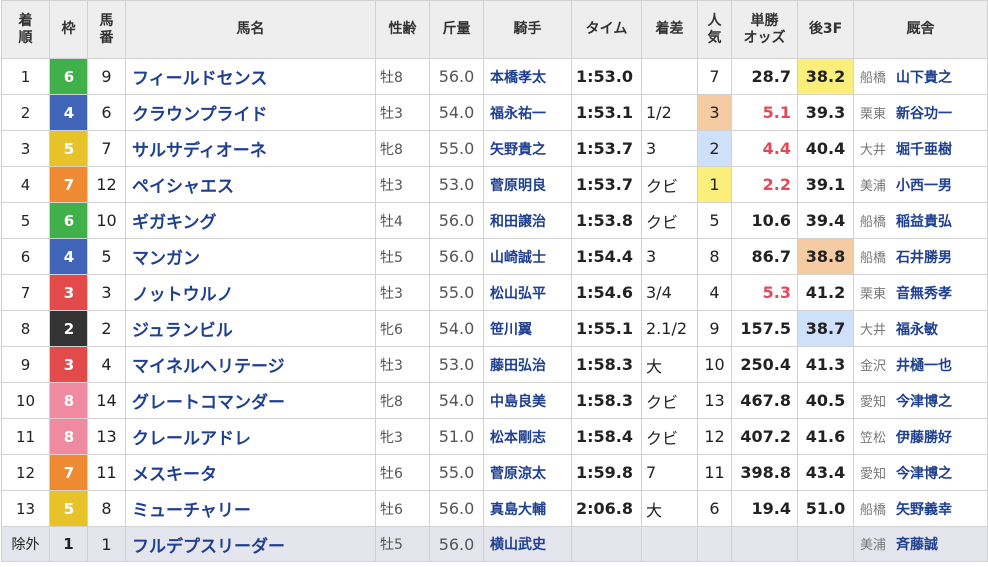 This screenshot has width=988, height=567. What do you see at coordinates (250, 112) in the screenshot?
I see `horse-name-link: クラウンプライド` at bounding box center [250, 112].